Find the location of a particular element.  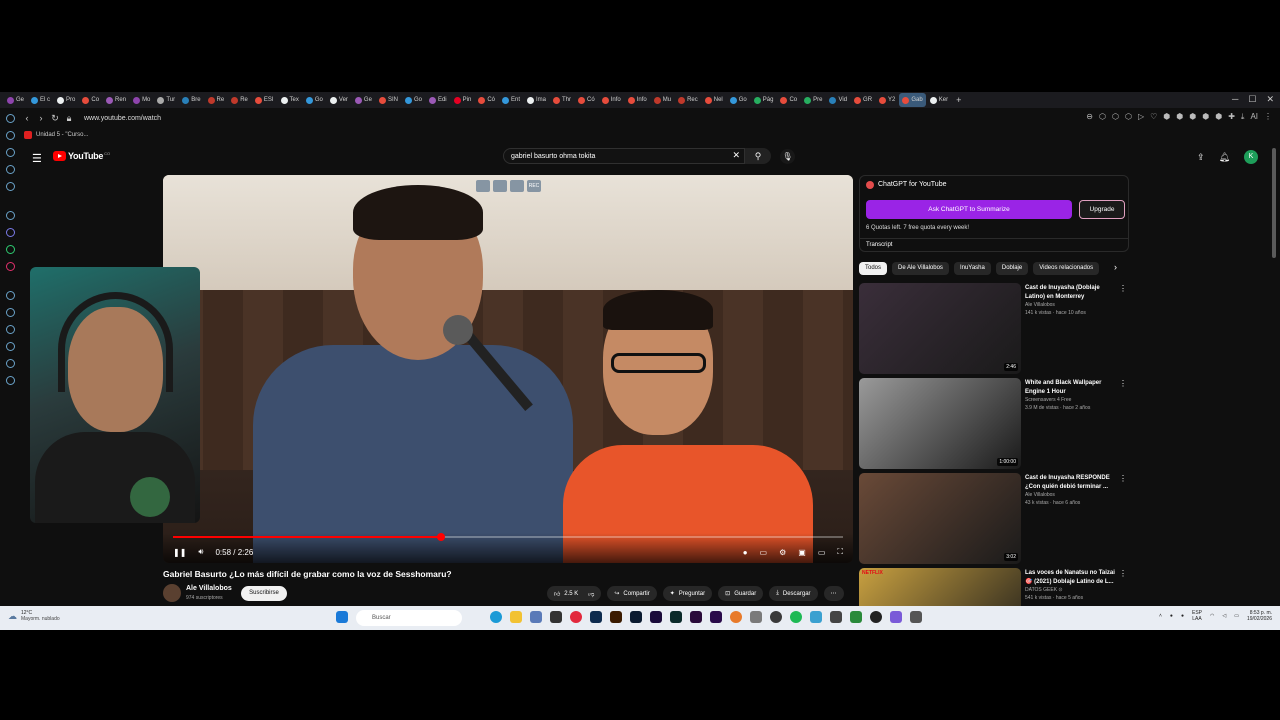

maximize-icon: ☐ is located at coordinates (1252, 99).